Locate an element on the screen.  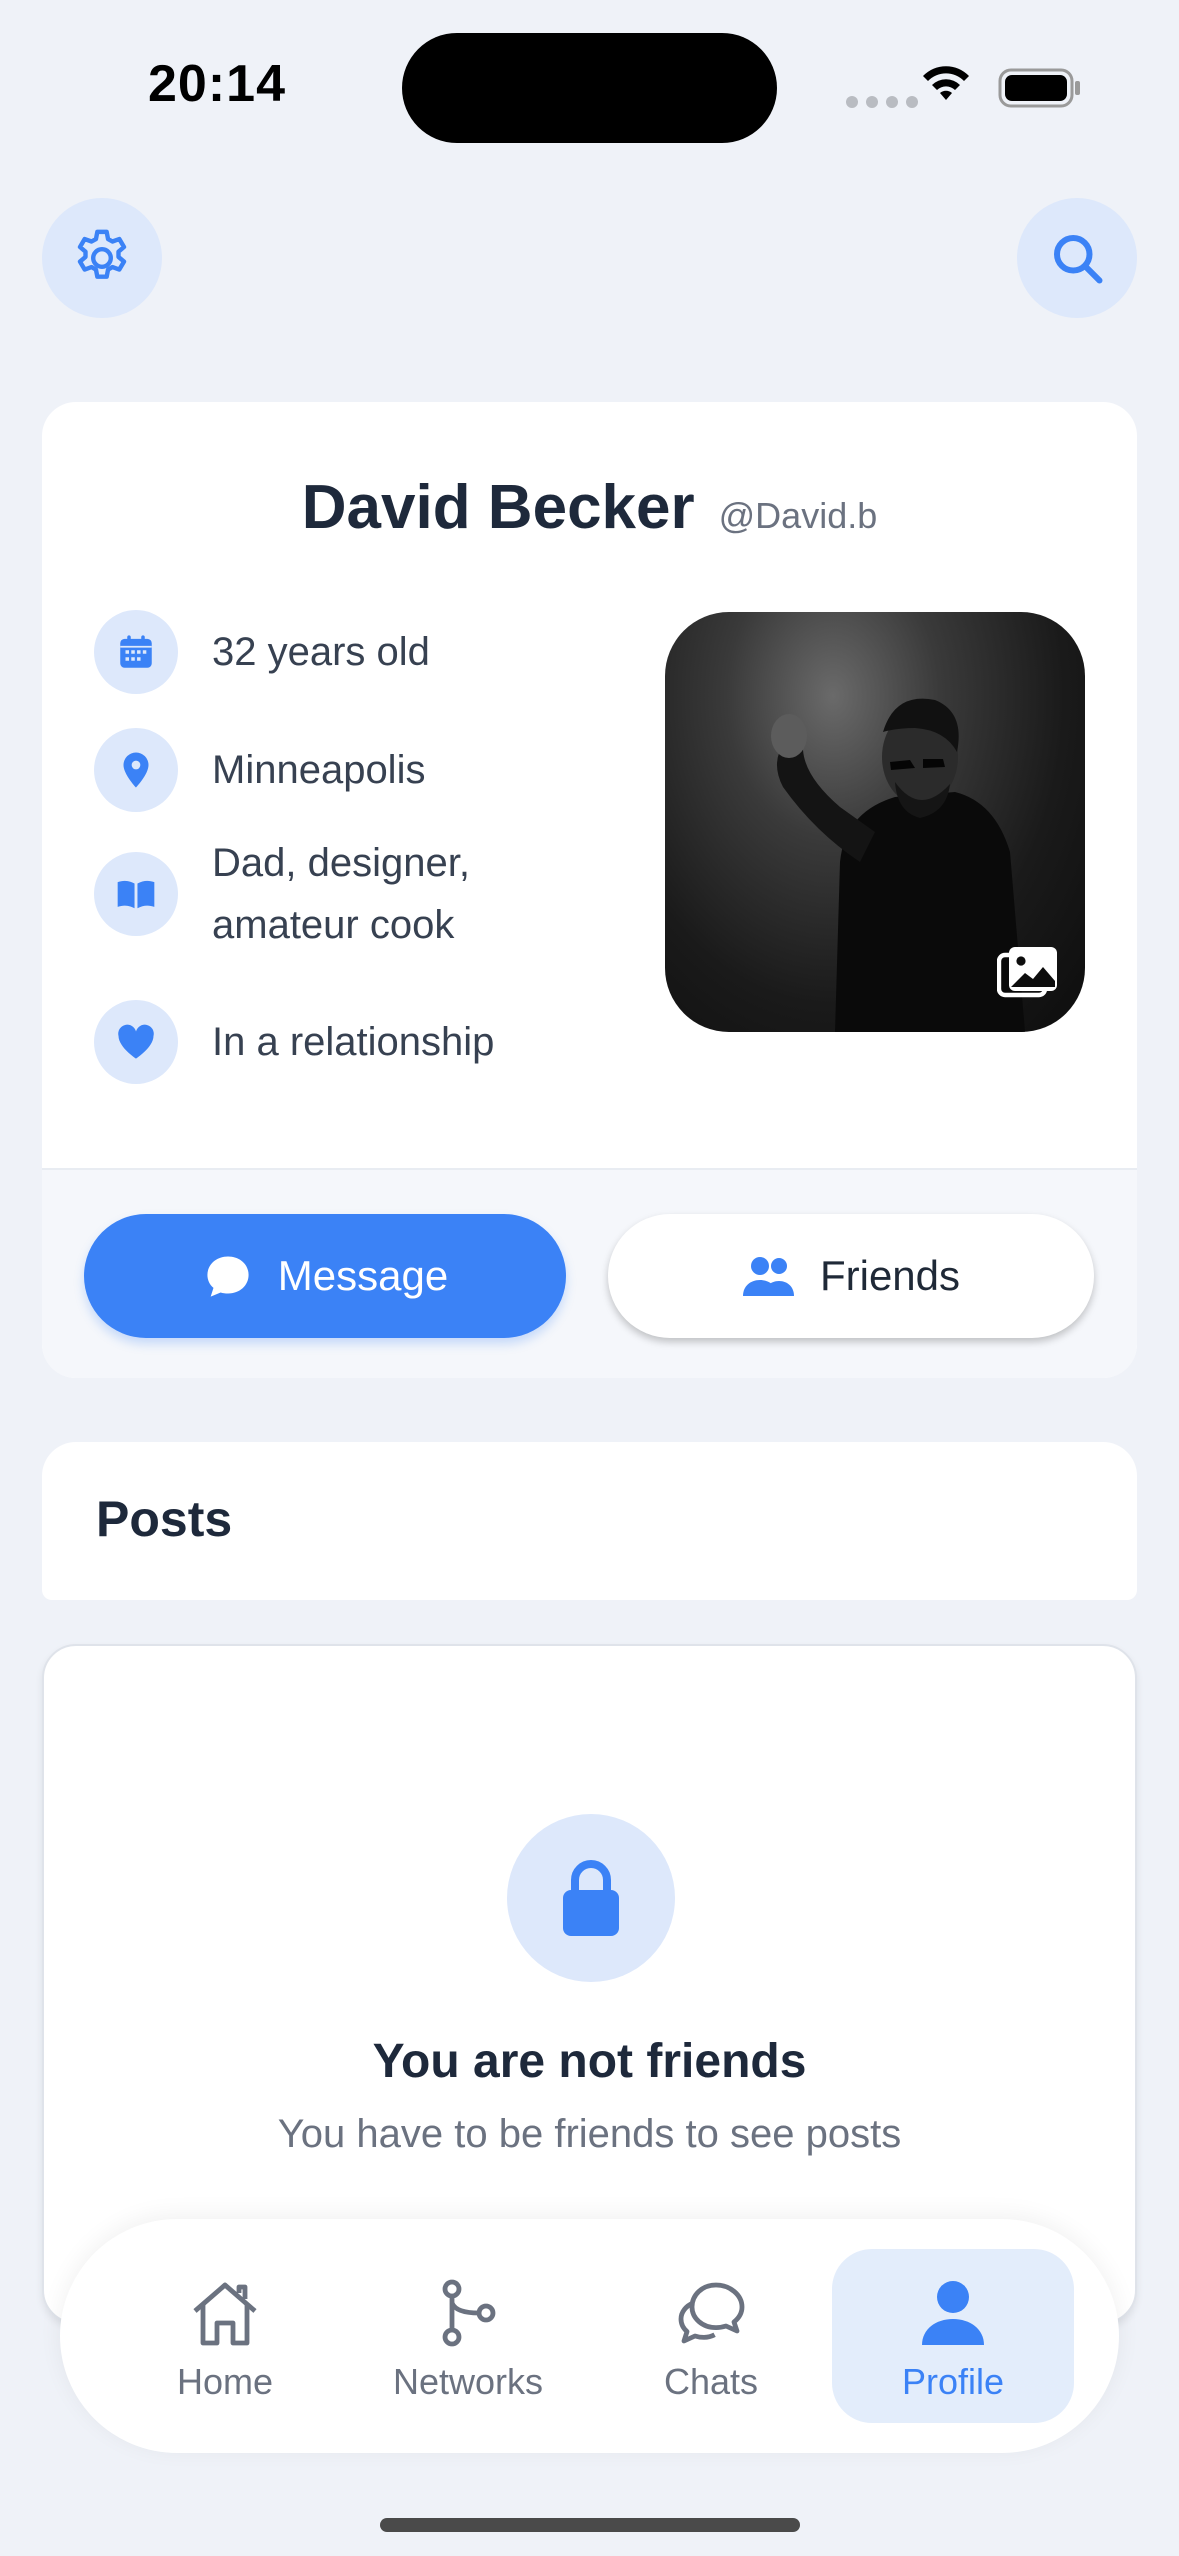
search-button is located at coordinates (1077, 258).